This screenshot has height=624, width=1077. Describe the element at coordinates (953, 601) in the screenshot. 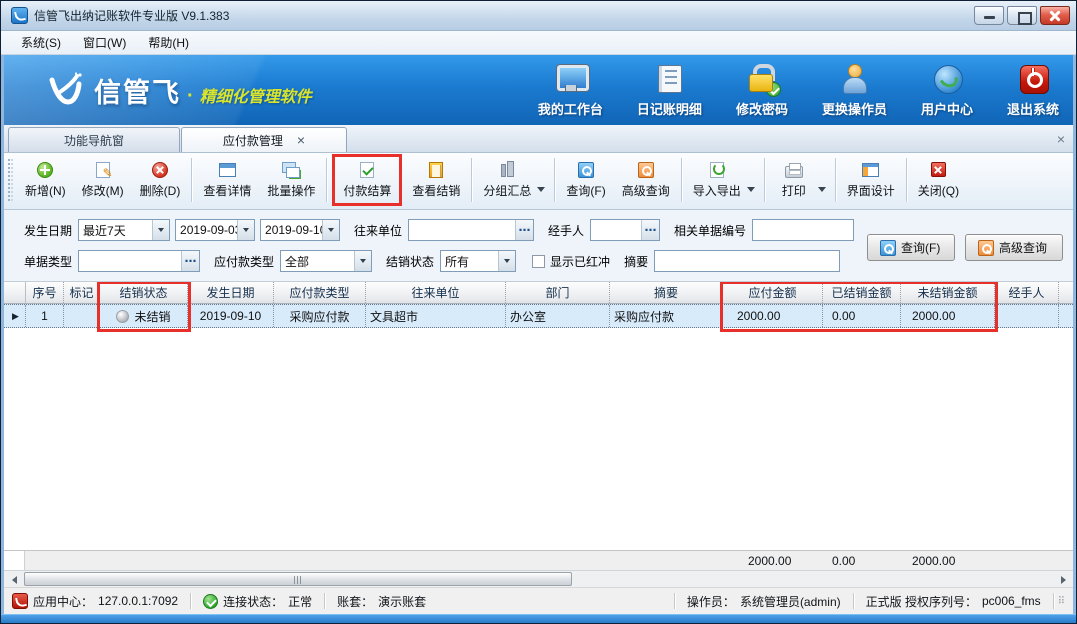

I see `status-license: 正式版 授权序列号： pc006_fms` at that location.